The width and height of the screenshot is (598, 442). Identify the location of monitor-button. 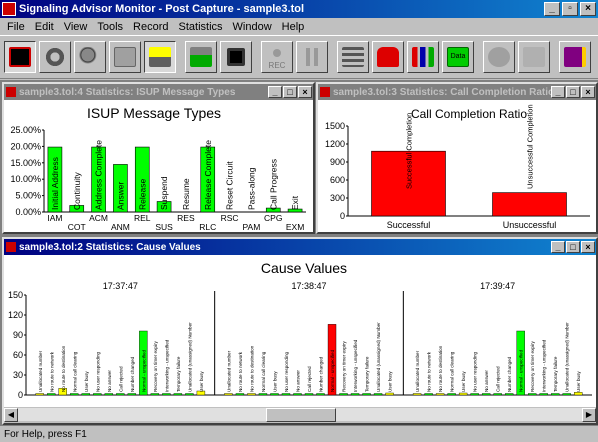
(20, 57).